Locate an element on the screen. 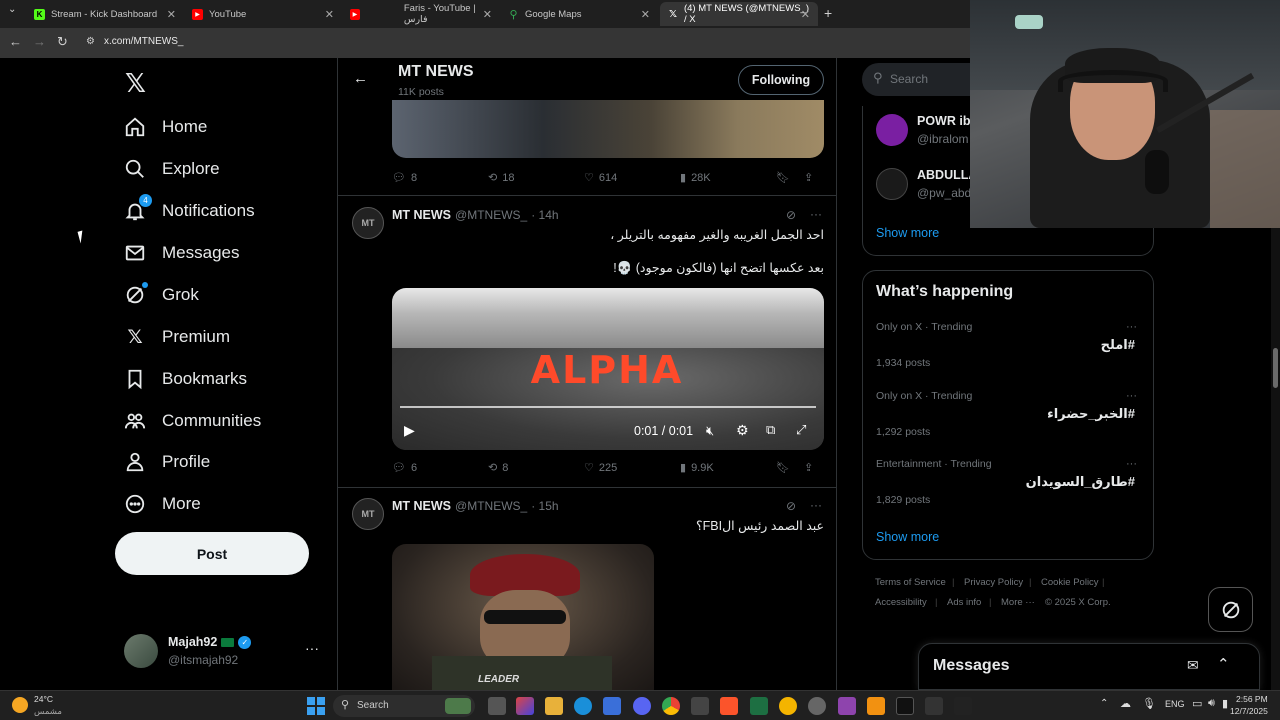 The image size is (1280, 720). tiktok-icon is located at coordinates (905, 706).